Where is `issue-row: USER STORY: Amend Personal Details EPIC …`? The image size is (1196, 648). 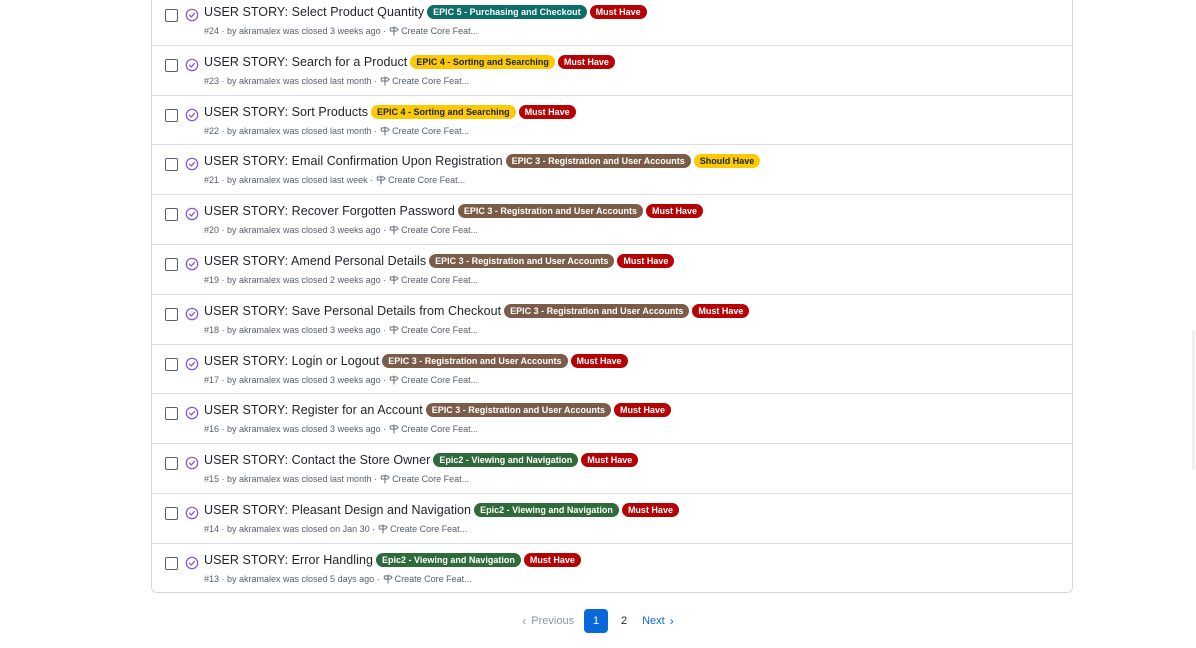 issue-row: USER STORY: Amend Personal Details EPIC … is located at coordinates (612, 270).